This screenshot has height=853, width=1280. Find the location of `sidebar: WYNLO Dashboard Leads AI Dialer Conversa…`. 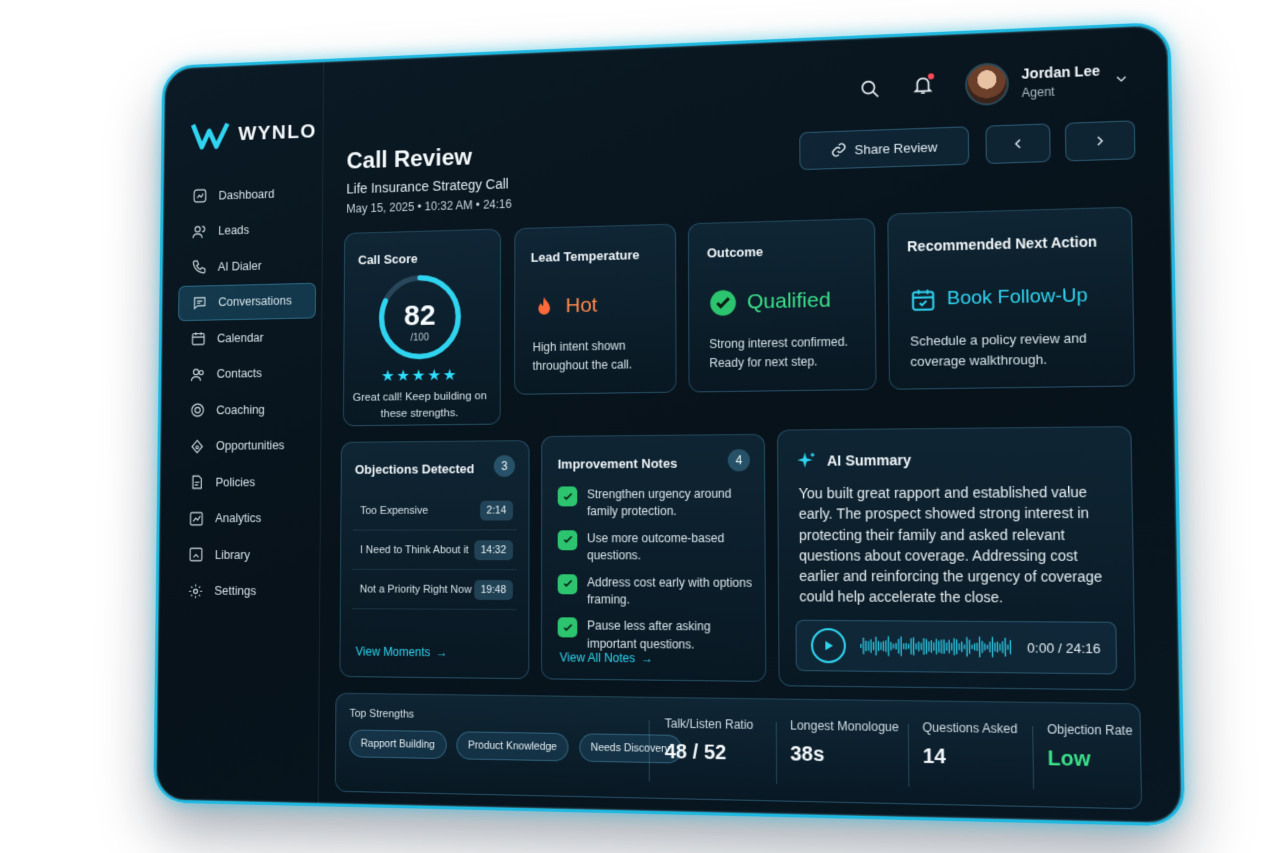

sidebar: WYNLO Dashboard Leads AI Dialer Conversa… is located at coordinates (240, 432).